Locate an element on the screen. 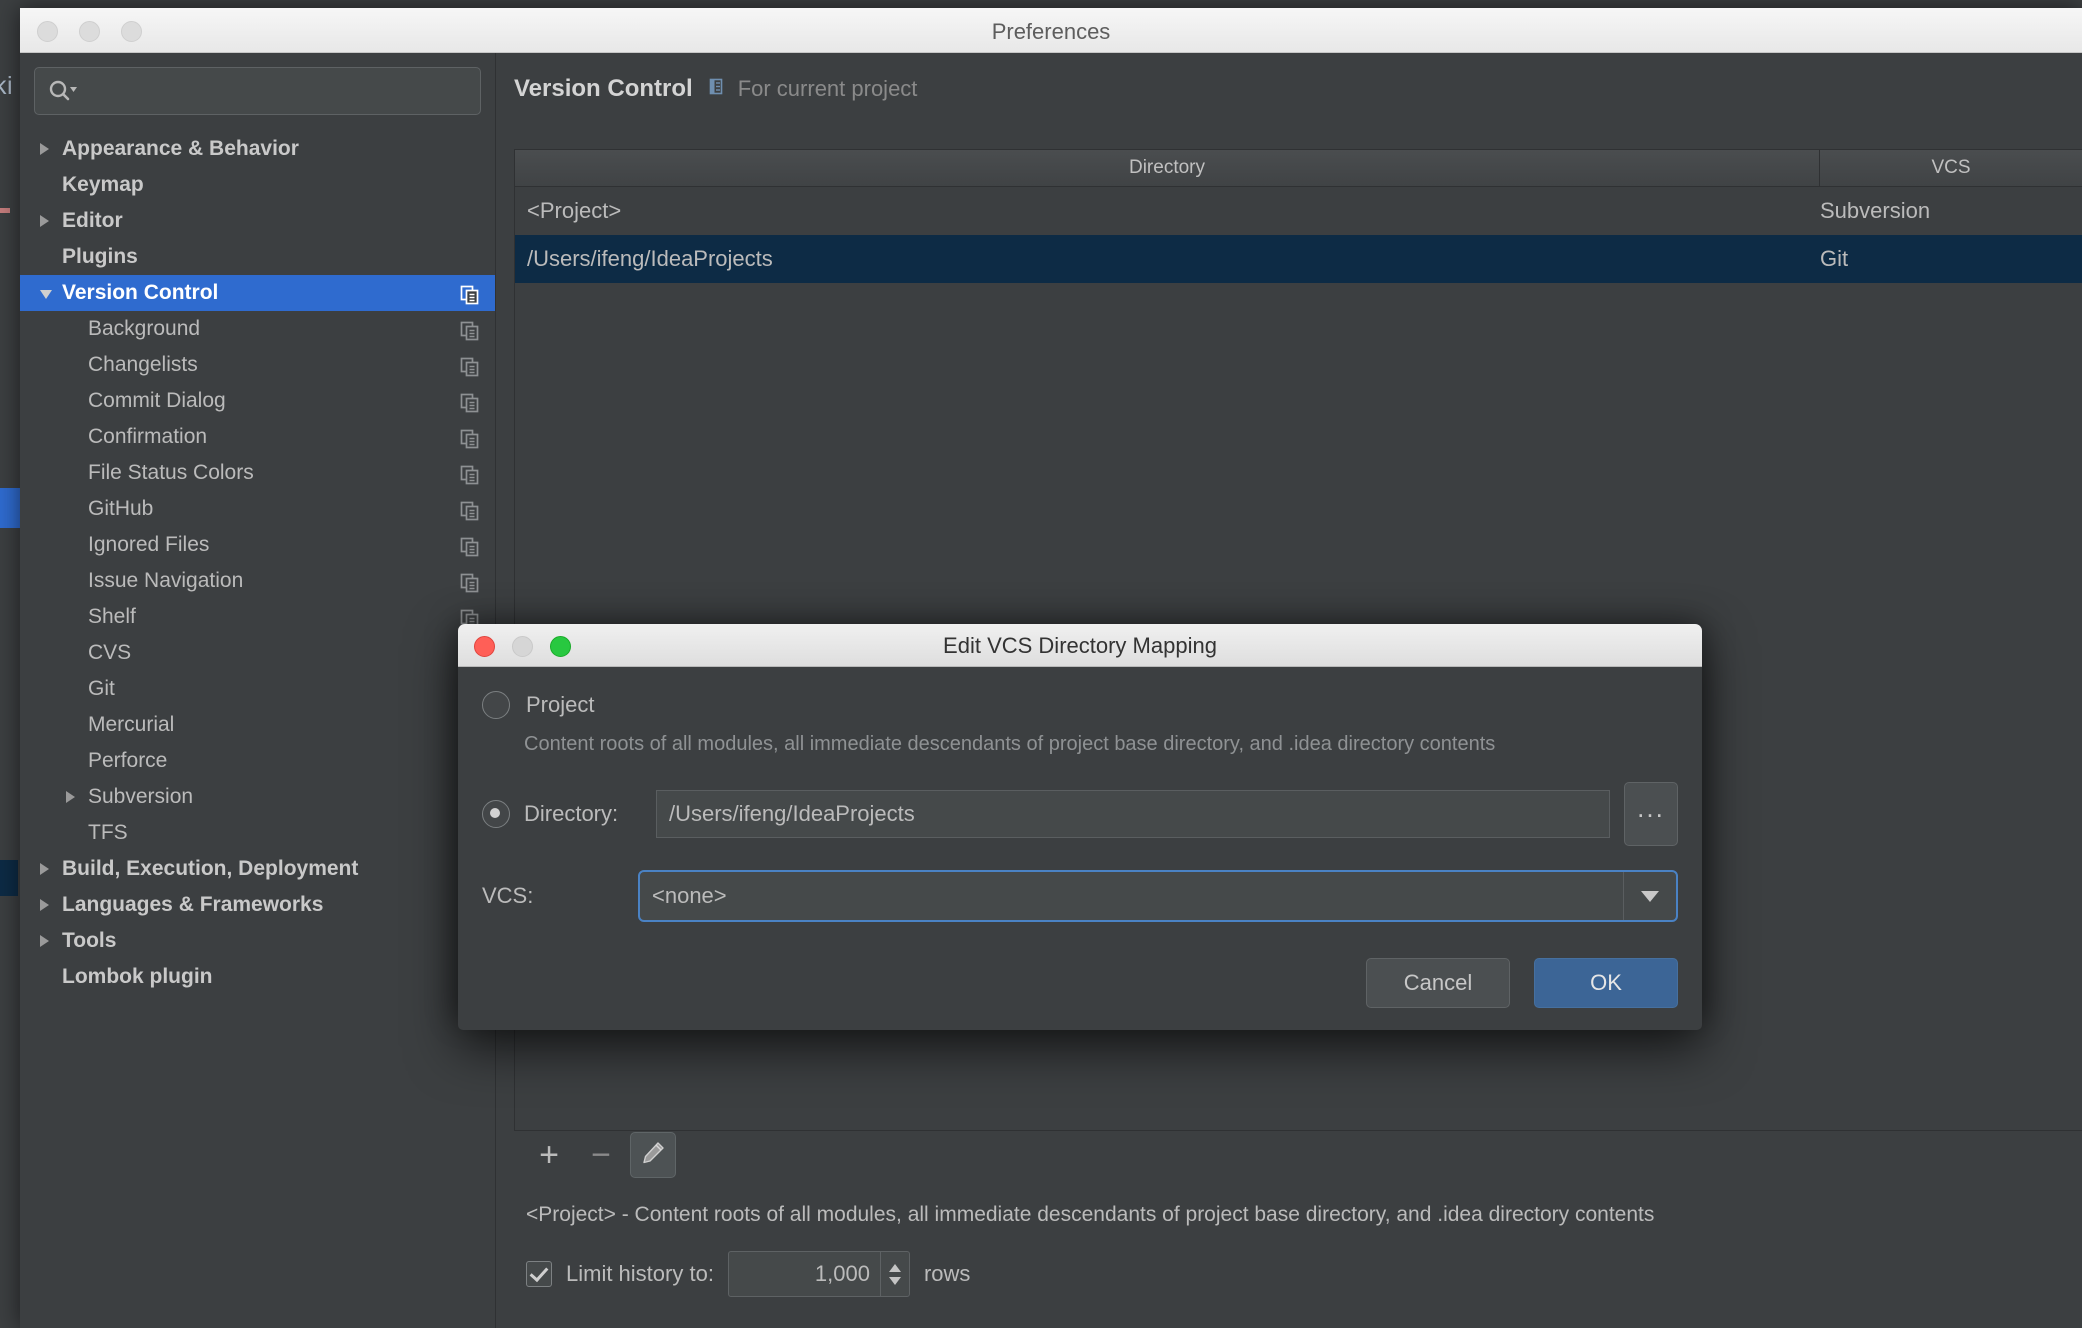  sidebar-item-editor: Editor is located at coordinates (257, 221).